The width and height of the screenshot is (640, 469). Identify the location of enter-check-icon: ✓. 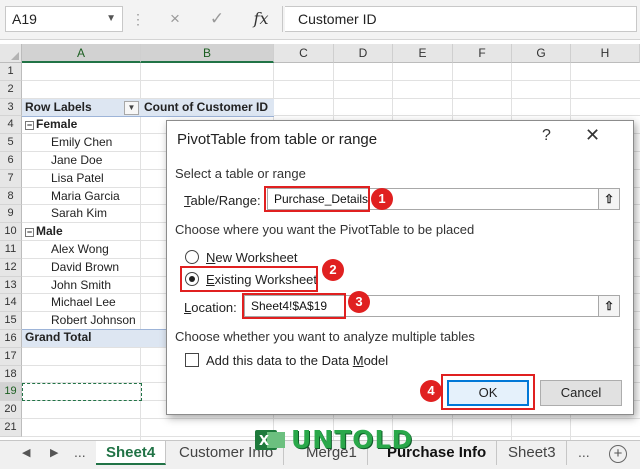
(217, 19).